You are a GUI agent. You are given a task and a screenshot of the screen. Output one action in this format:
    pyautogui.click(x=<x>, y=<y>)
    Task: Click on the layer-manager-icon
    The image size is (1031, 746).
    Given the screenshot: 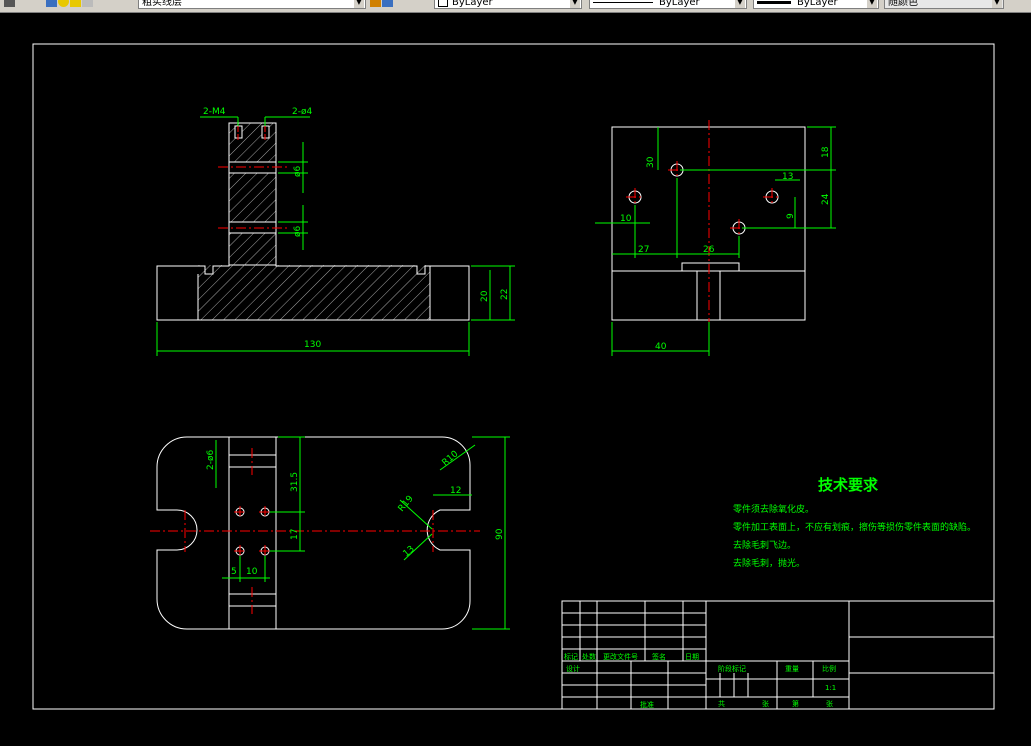 What is the action you would take?
    pyautogui.click(x=10, y=5)
    